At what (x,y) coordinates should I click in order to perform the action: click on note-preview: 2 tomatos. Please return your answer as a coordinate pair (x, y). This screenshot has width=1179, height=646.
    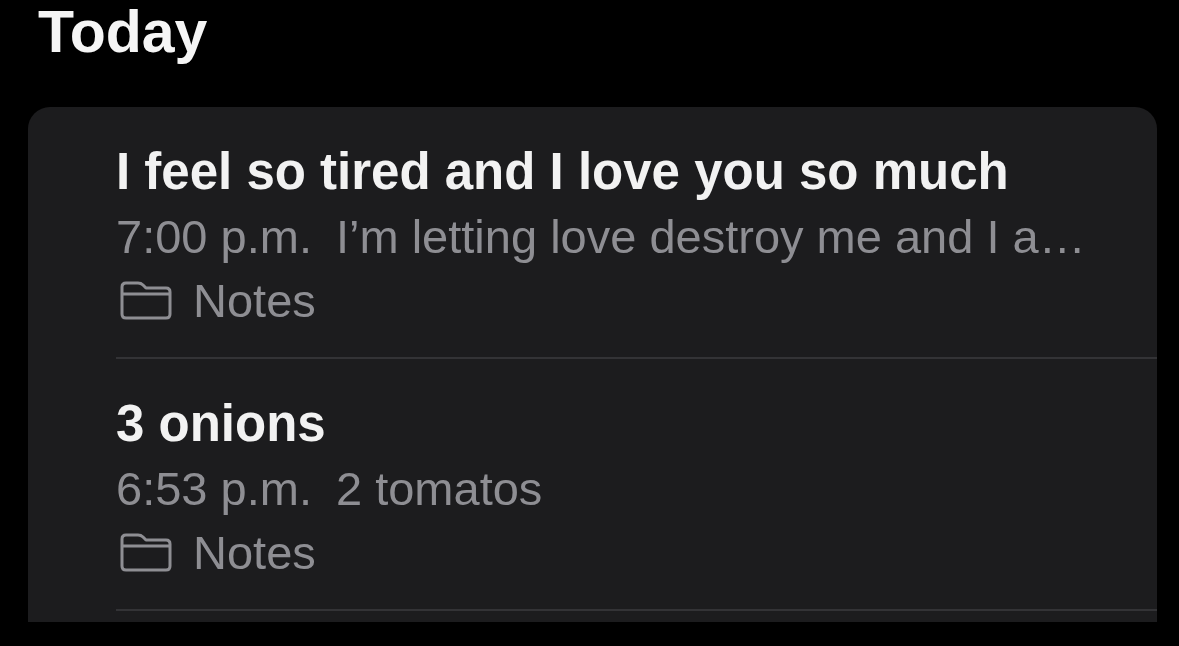
    Looking at the image, I should click on (439, 488).